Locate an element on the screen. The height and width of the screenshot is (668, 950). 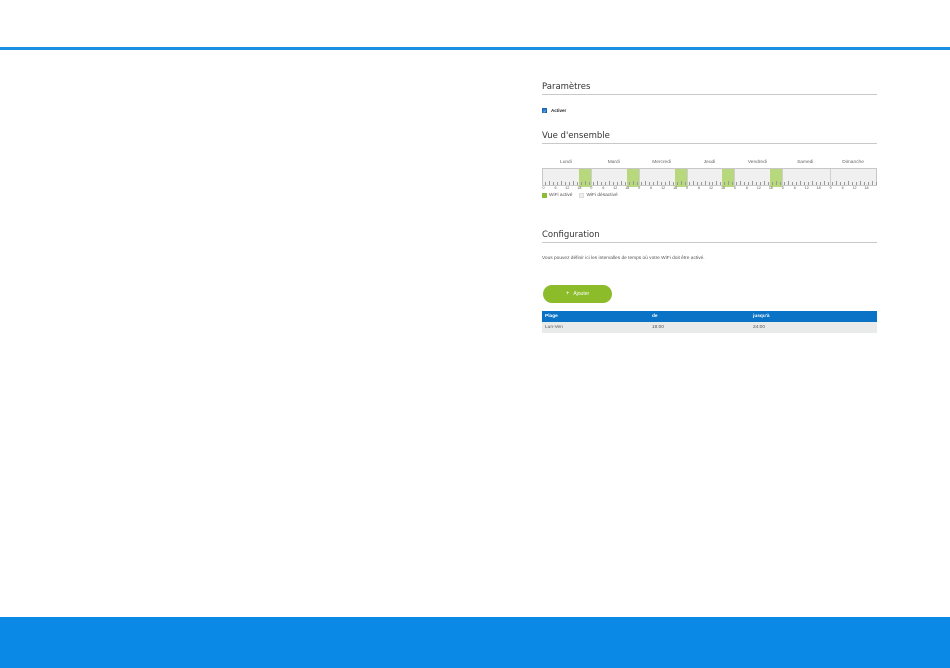
day-label: Vendredi is located at coordinates (757, 162).